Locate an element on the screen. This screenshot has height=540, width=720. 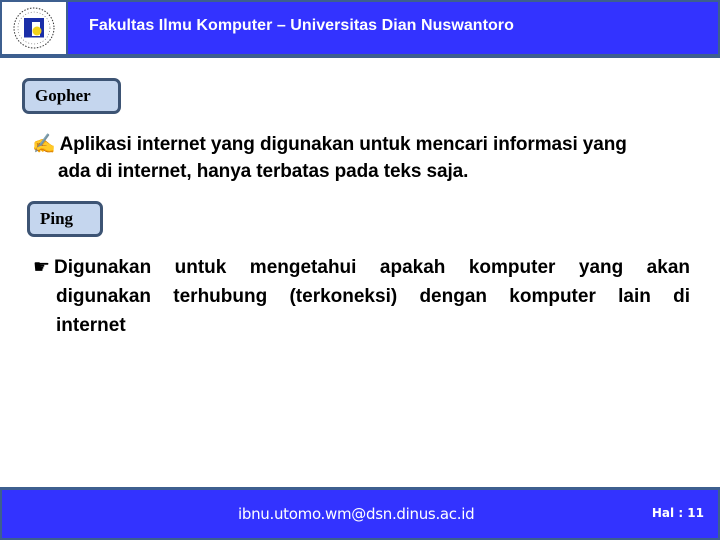
university-seal-icon is located at coordinates (34, 28).